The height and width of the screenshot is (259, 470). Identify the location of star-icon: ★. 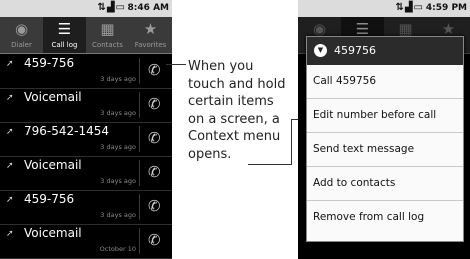
(150, 29).